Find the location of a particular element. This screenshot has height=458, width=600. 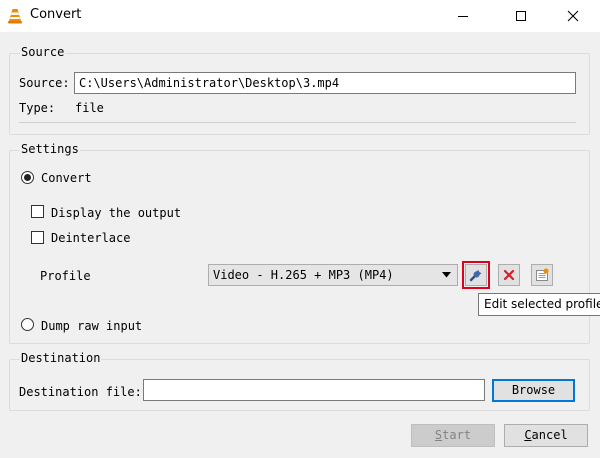

profile-label: Profile is located at coordinates (65, 276).